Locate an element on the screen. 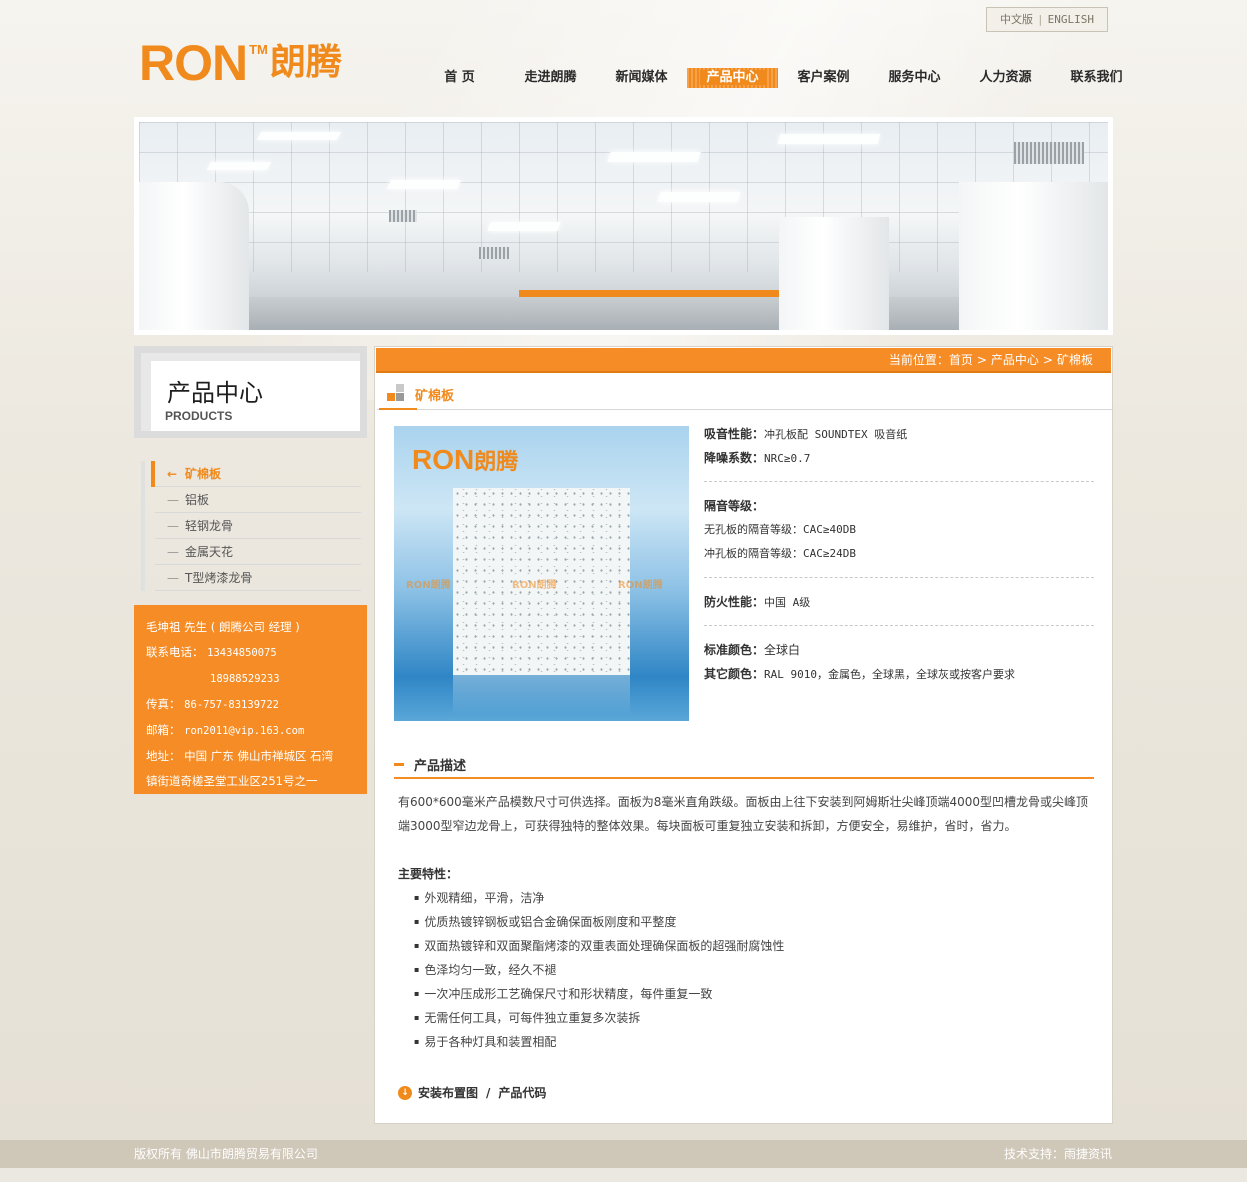  logo-trademark: TM is located at coordinates (258, 49).